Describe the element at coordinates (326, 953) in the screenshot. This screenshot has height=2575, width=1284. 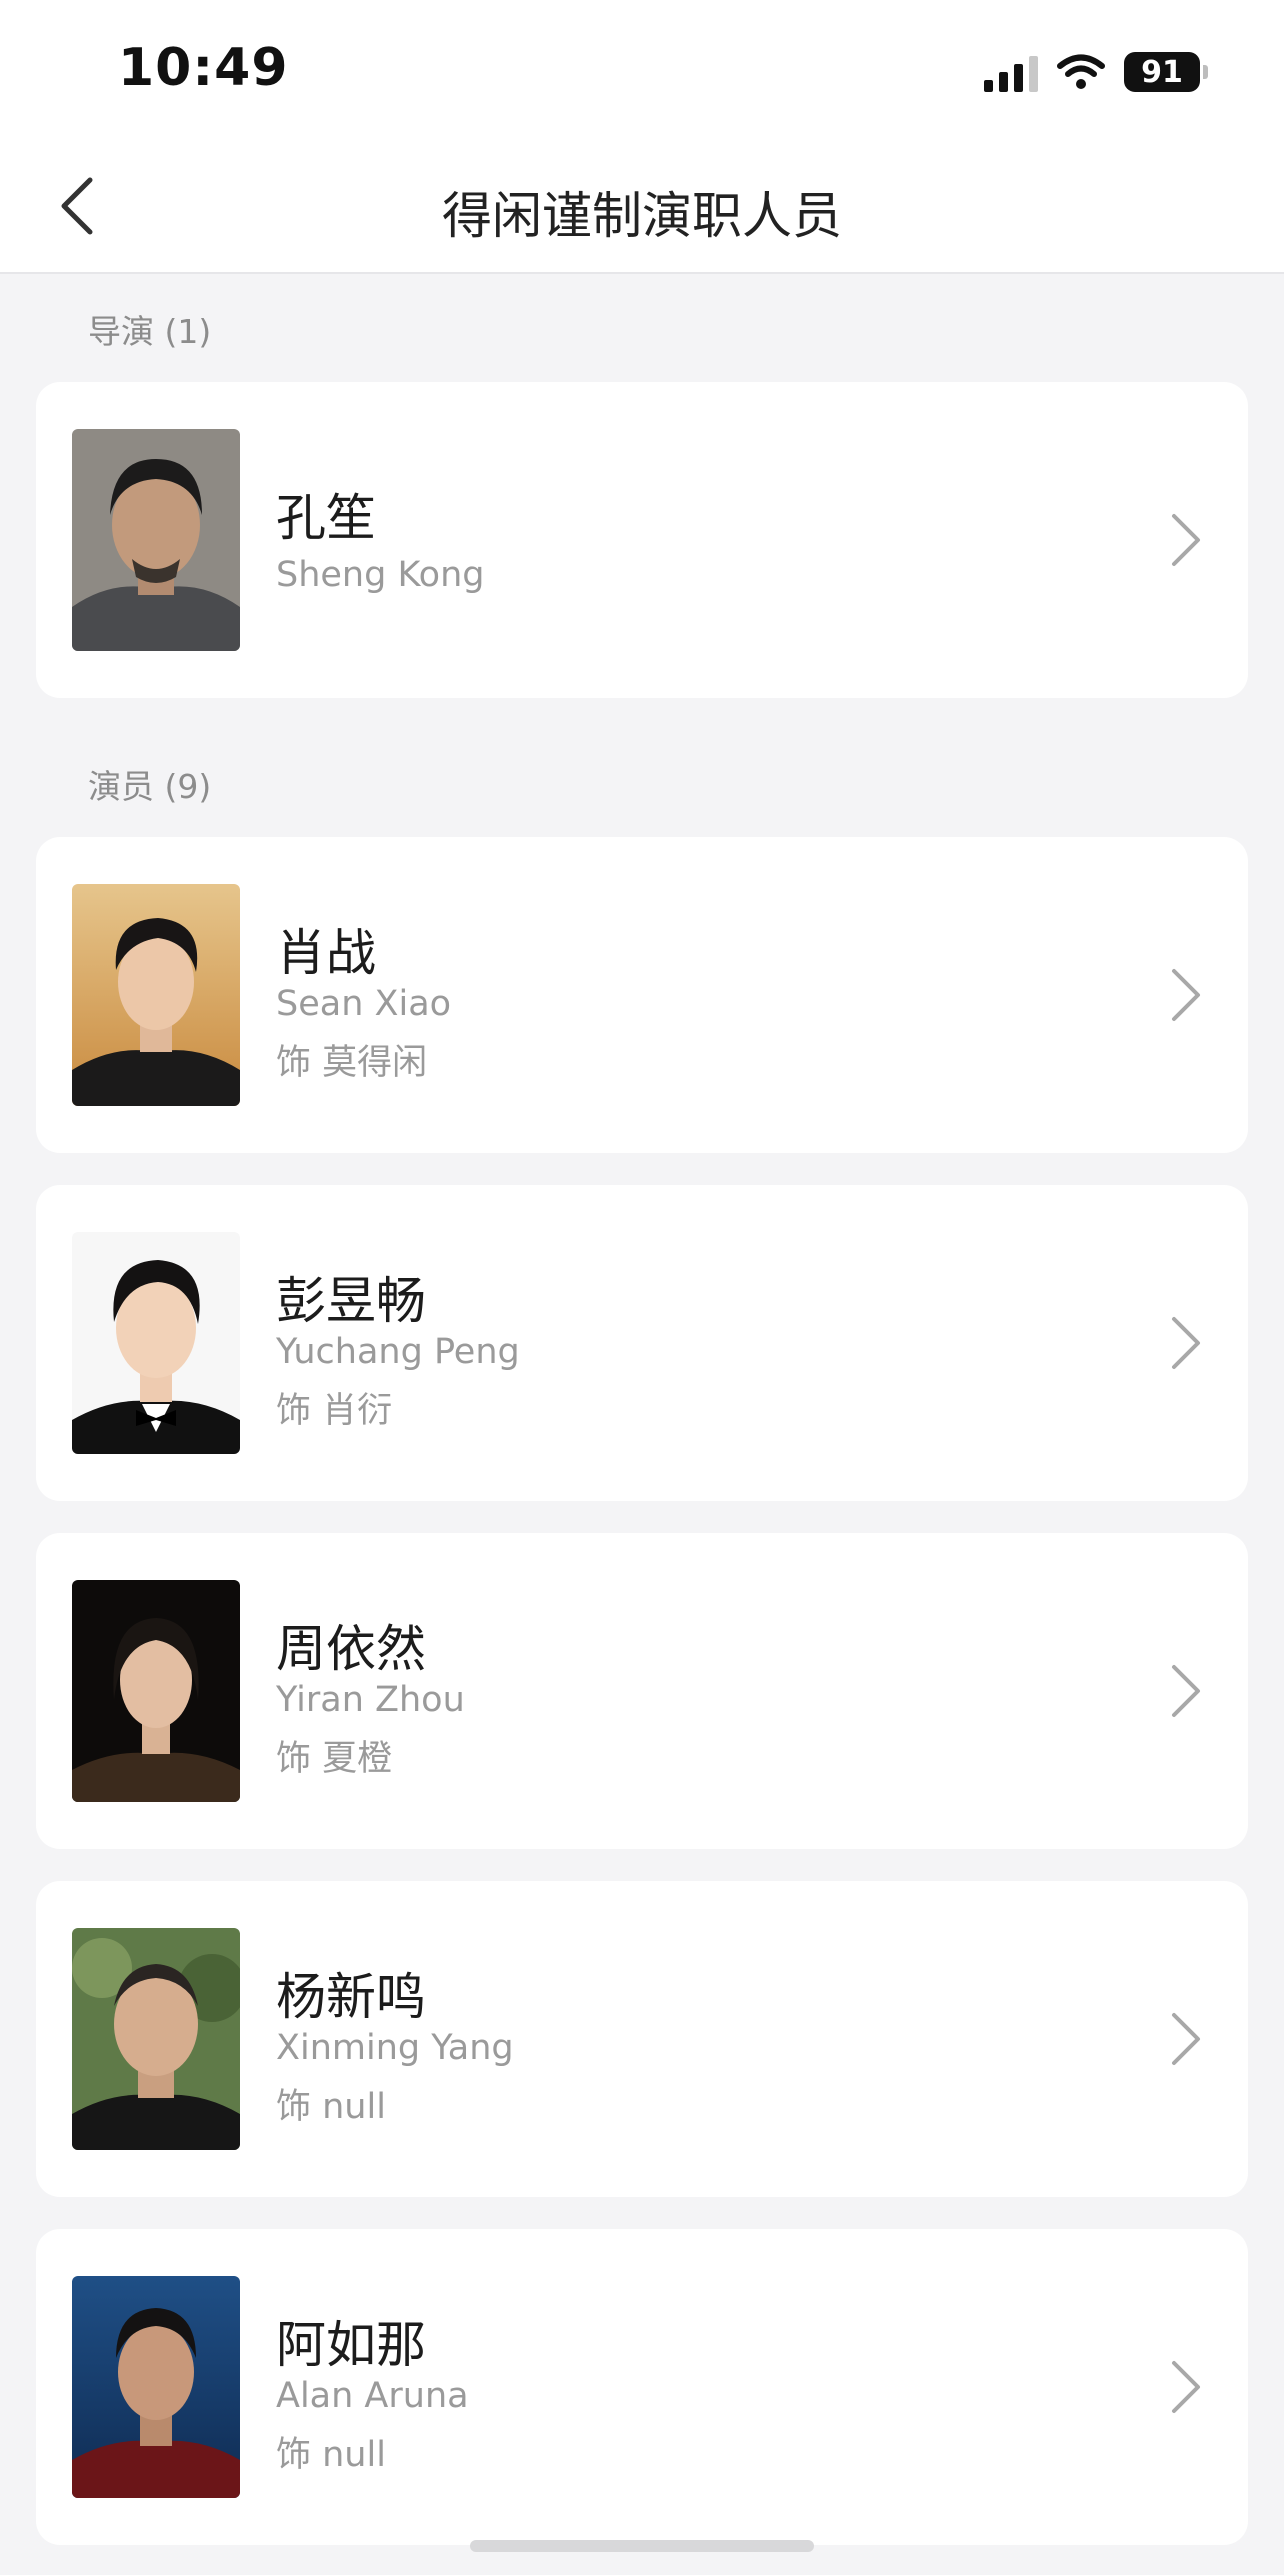
I see `person-name: 肖战` at that location.